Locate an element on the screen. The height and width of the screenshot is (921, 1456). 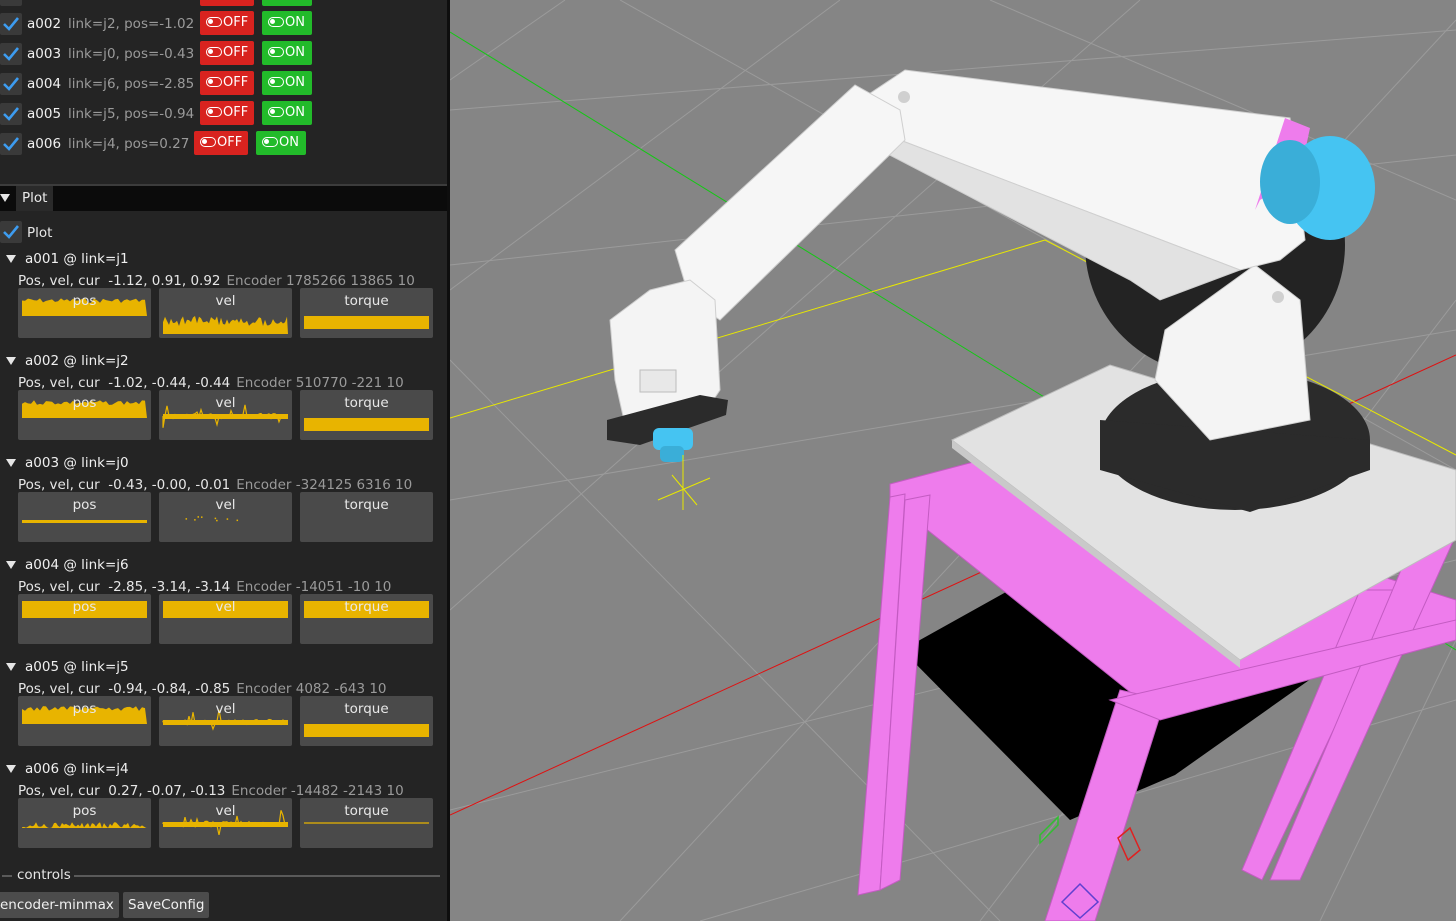
actuator-info: link=j0, pos=-0.43 is located at coordinates (131, 54).